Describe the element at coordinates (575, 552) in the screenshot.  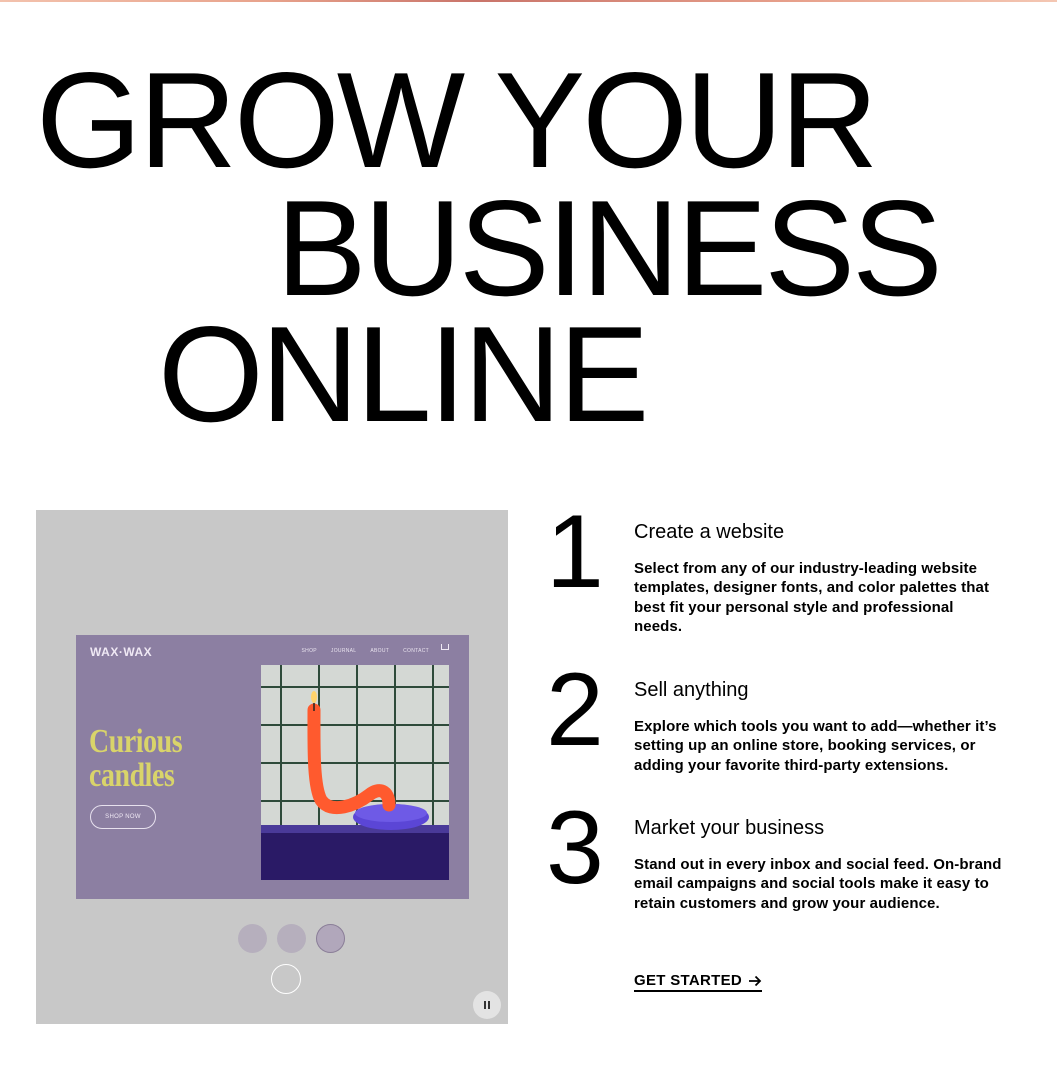
I see `step-number: 1` at that location.